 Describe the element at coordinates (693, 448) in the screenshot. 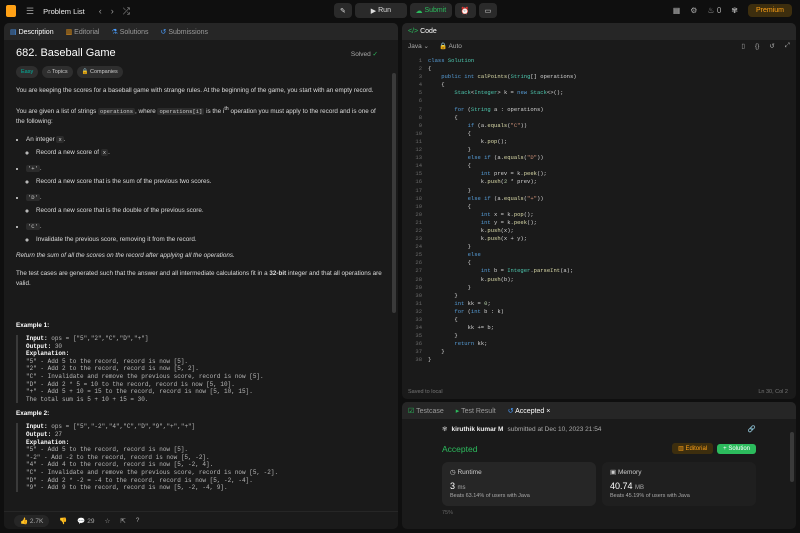

I see `editorial-button: ▥ Editorial` at that location.